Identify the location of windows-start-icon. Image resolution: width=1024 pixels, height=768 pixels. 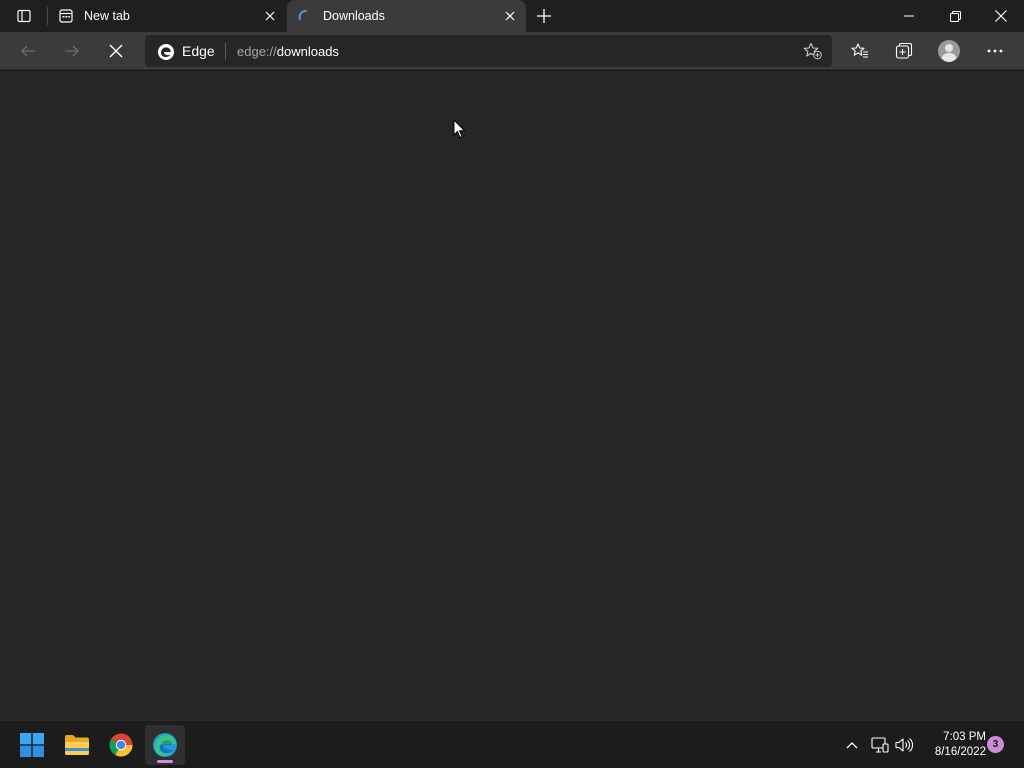
(32, 745).